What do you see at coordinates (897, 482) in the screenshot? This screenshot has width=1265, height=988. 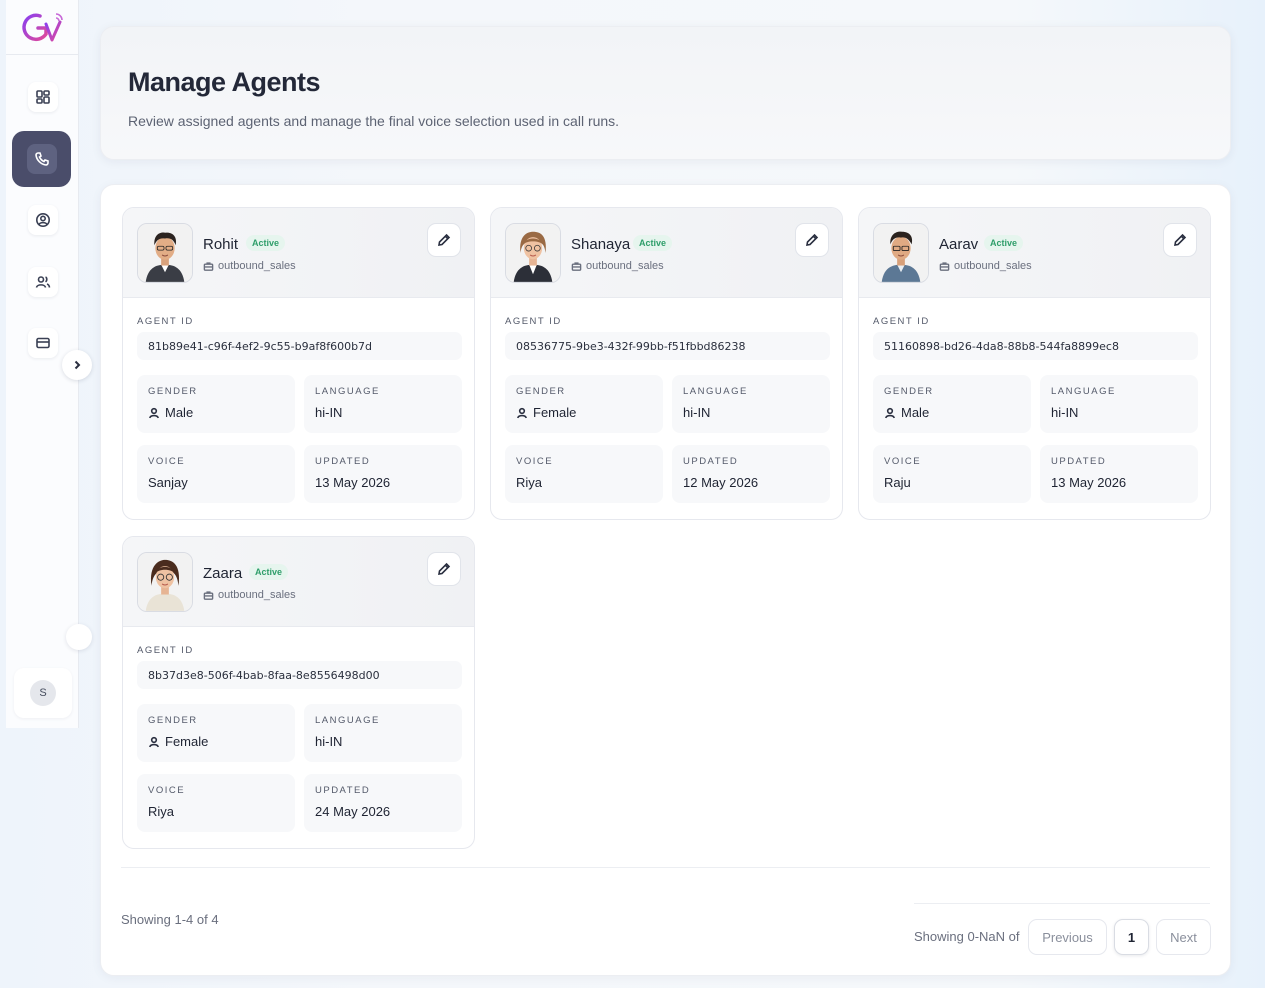 I see `voice-value: Raju` at bounding box center [897, 482].